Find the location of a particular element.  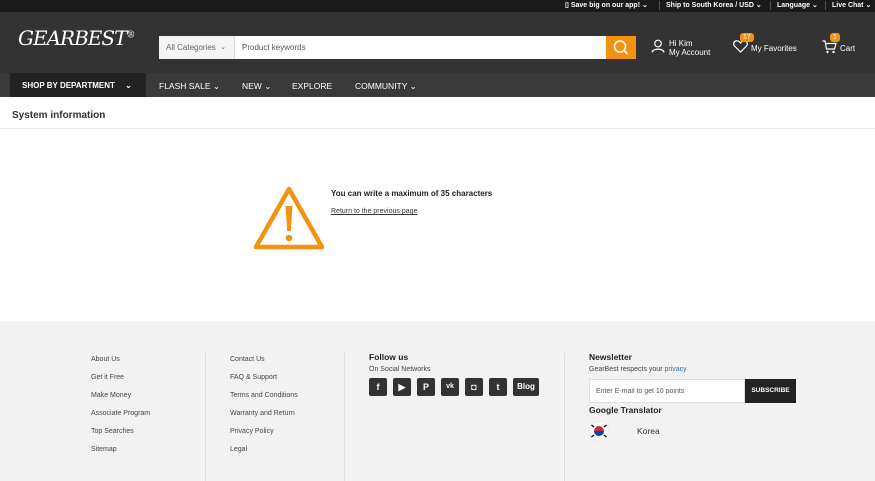

newsletter-email-input is located at coordinates (667, 391).